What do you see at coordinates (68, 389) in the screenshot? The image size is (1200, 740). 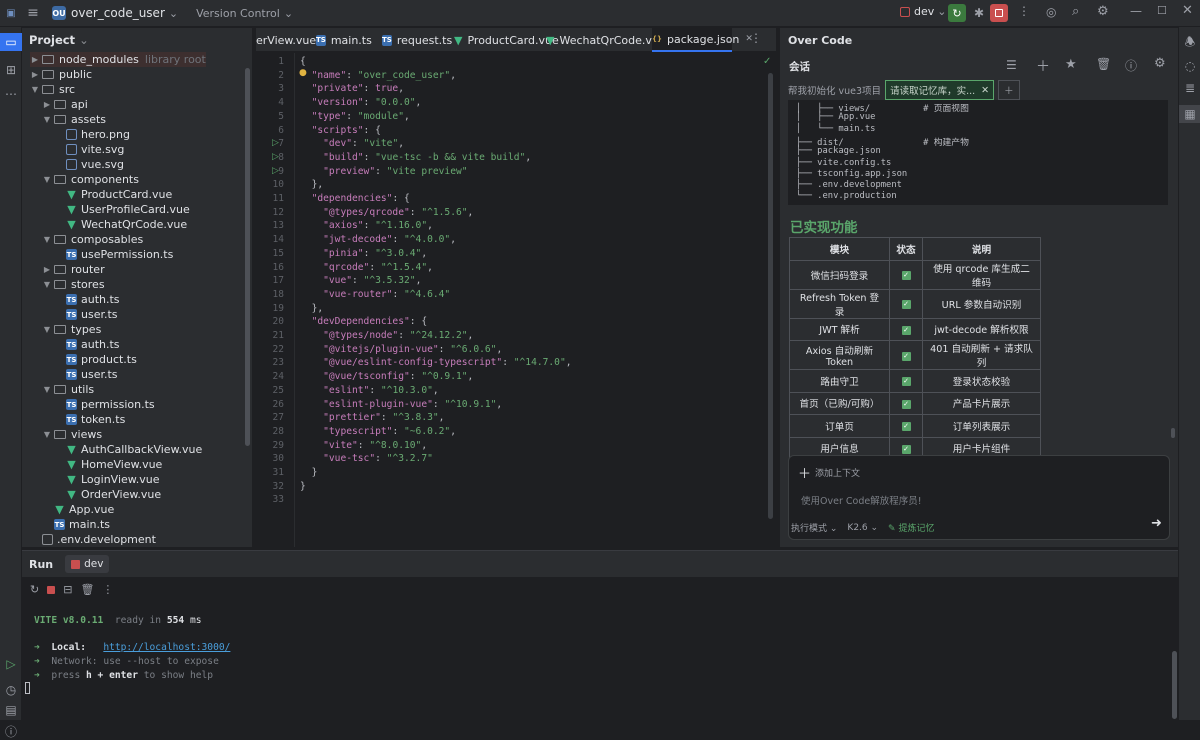 I see `tree-folder: ▼ utils` at bounding box center [68, 389].